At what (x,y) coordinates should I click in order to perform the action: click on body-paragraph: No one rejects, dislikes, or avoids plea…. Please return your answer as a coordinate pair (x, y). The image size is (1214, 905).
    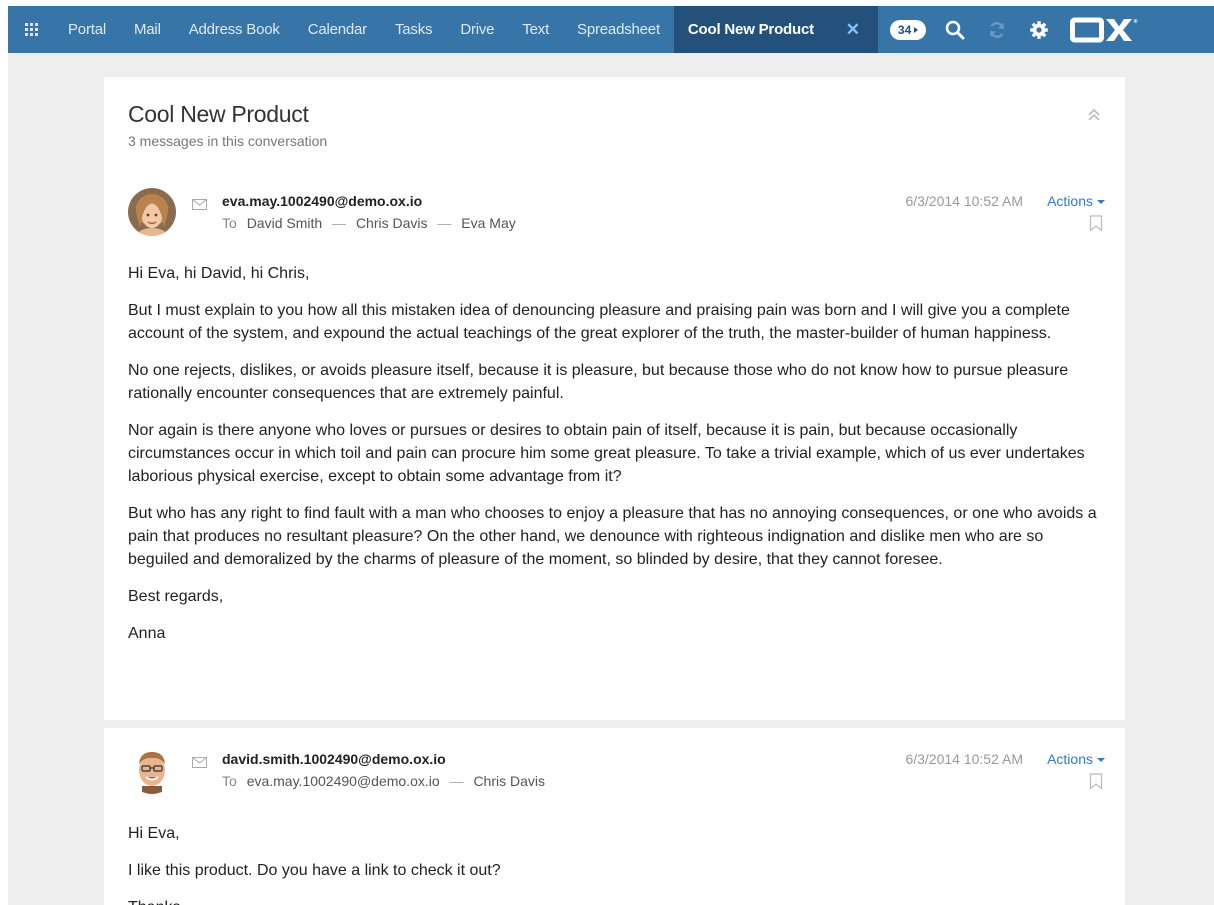
    Looking at the image, I should click on (598, 382).